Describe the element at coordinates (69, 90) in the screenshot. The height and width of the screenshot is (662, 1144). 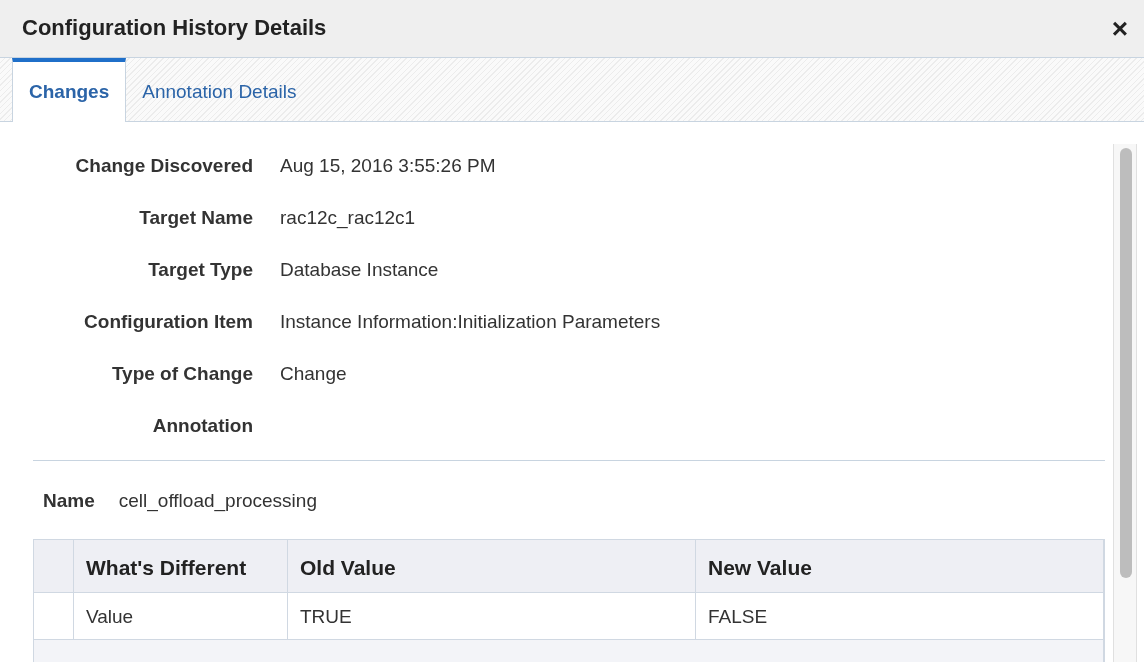
I see `tab: Changes` at that location.